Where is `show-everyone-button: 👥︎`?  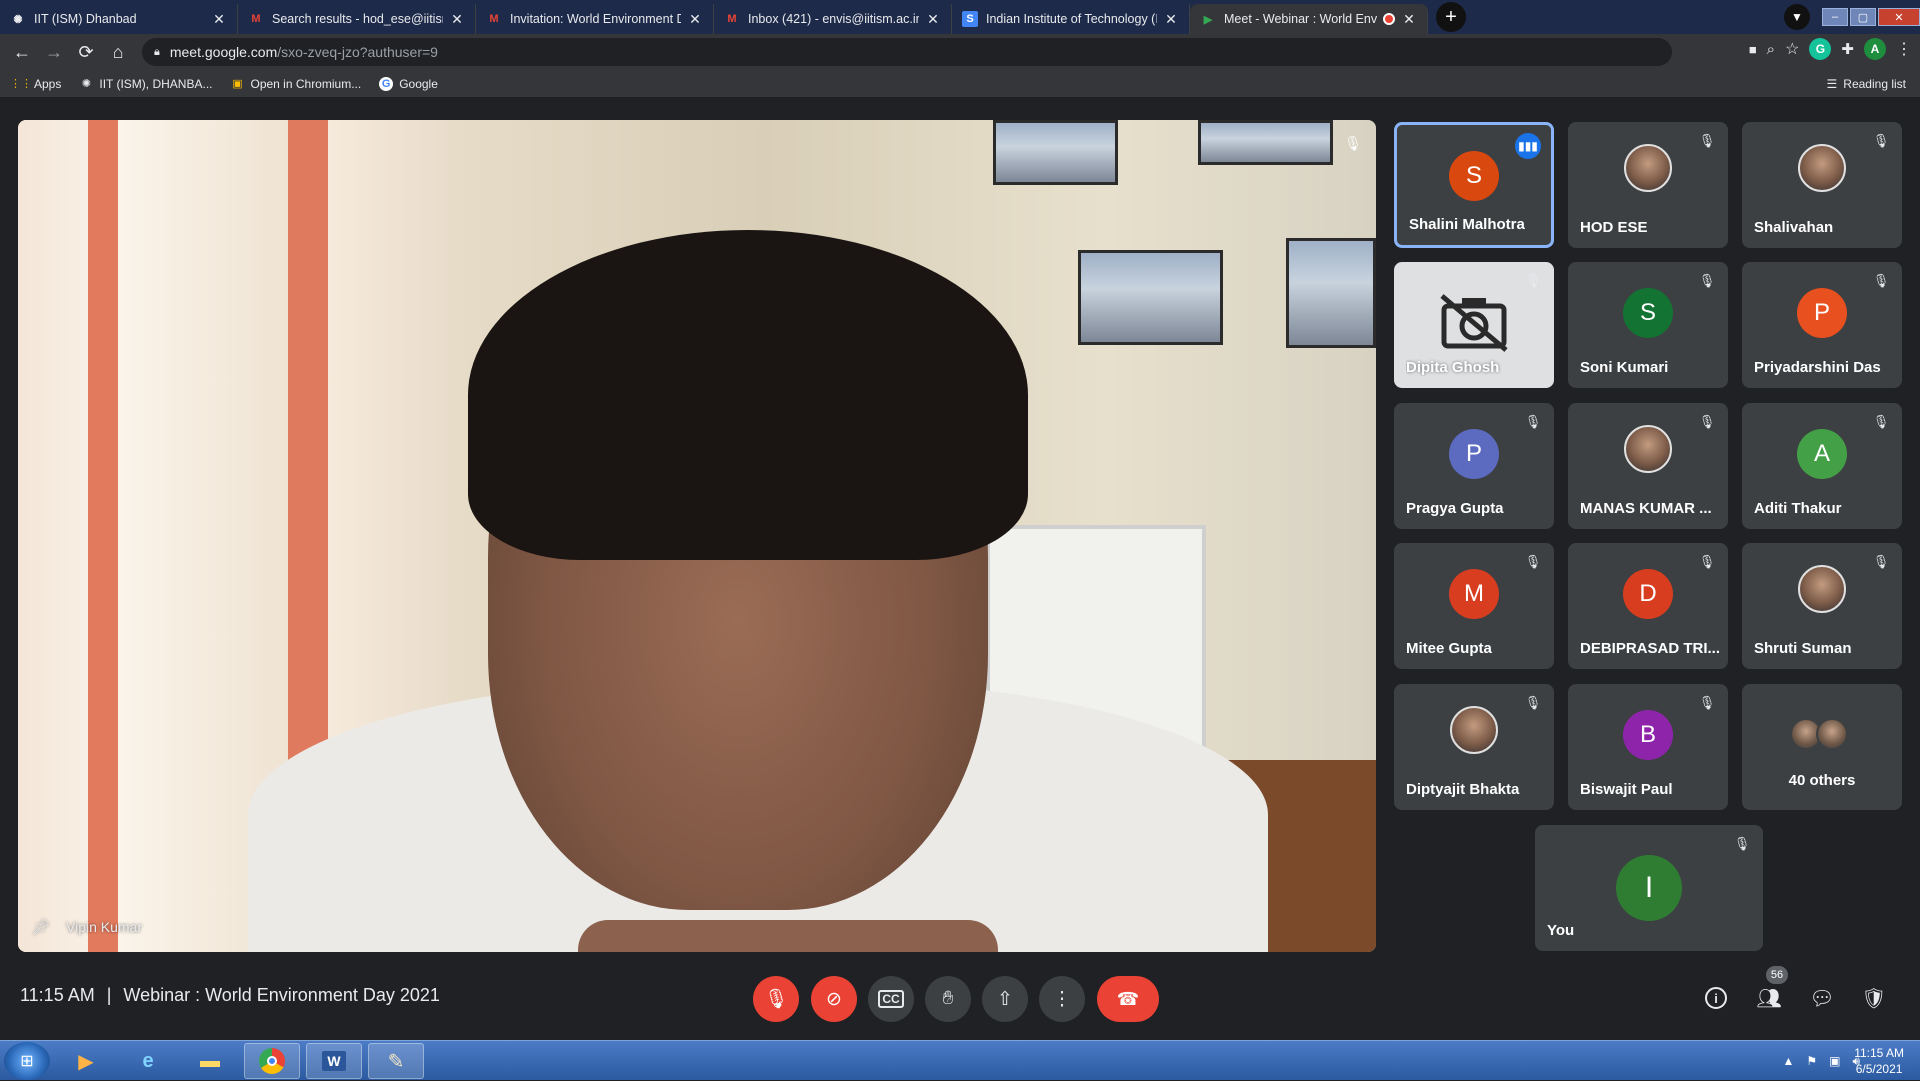
show-everyone-button: 👥︎ is located at coordinates (1769, 998).